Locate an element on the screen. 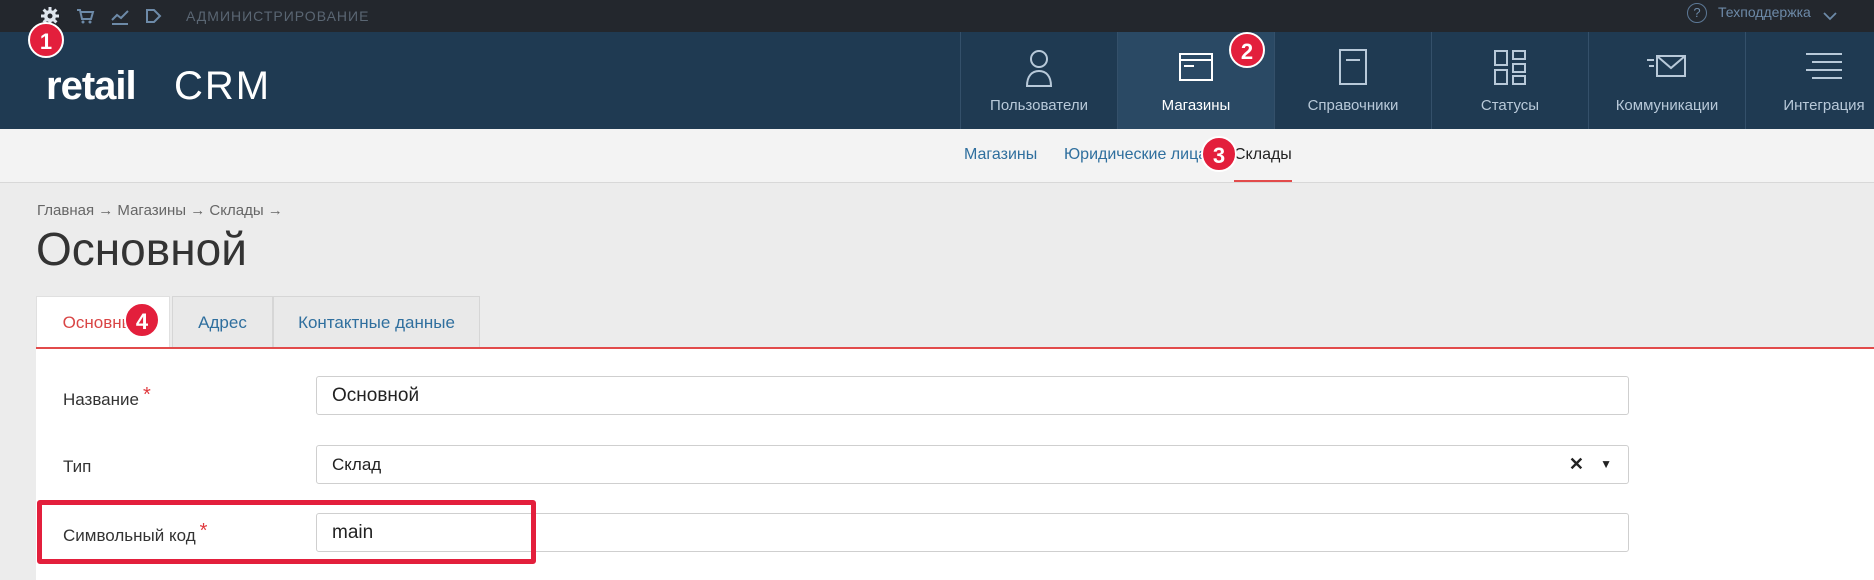 The image size is (1874, 580). nav-item-statuses: Статусы is located at coordinates (1509, 80).